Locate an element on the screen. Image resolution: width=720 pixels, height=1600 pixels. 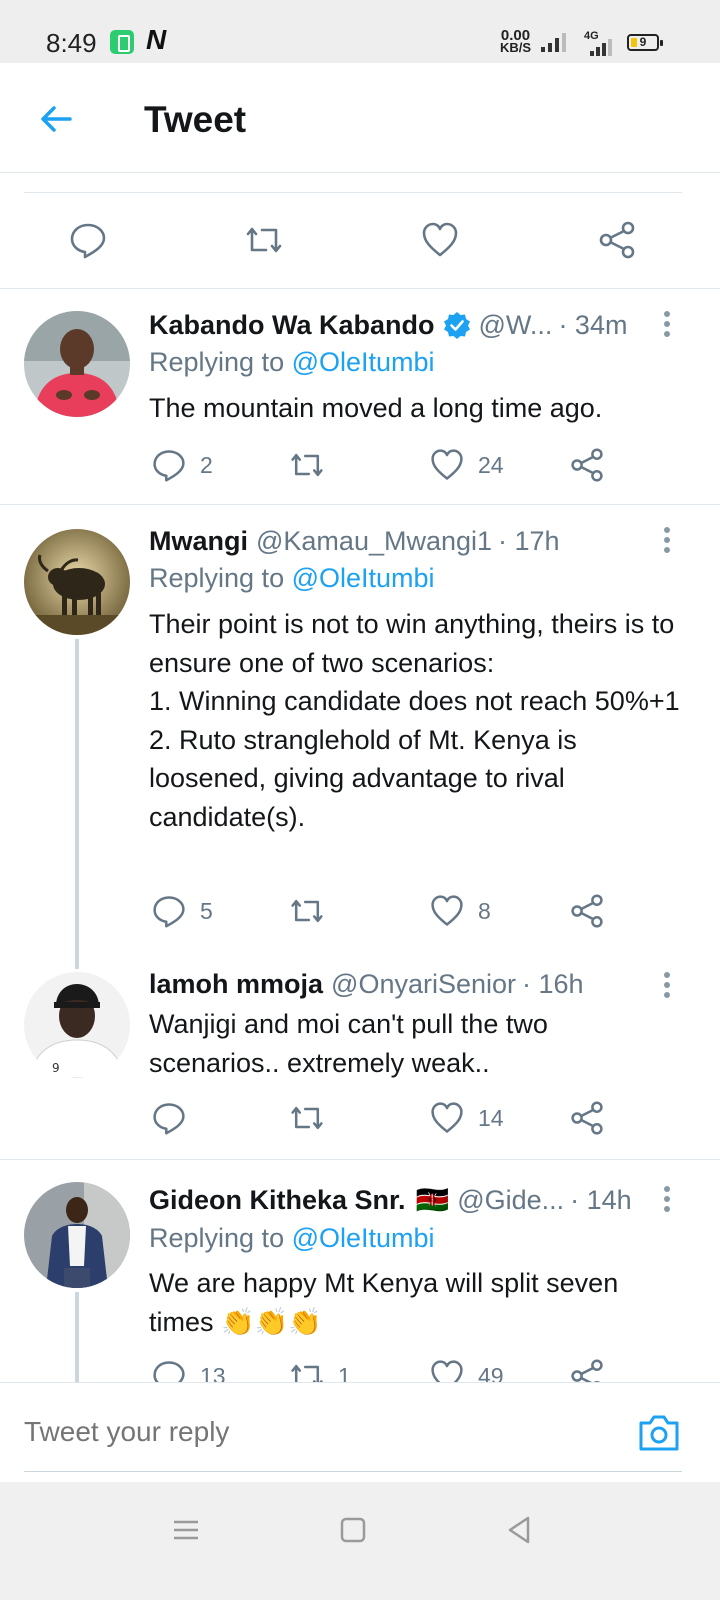
arrow-left-icon is located at coordinates (56, 119).